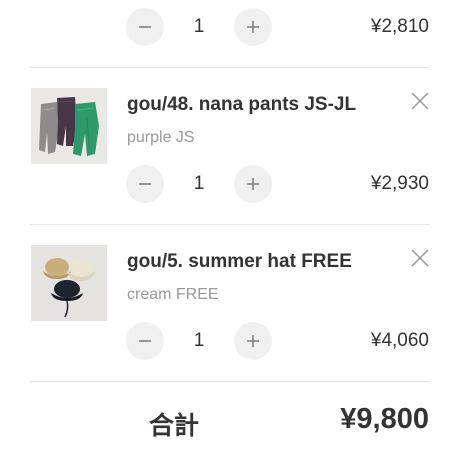 The image size is (460, 460). I want to click on item-price: ¥2,810, so click(399, 26).